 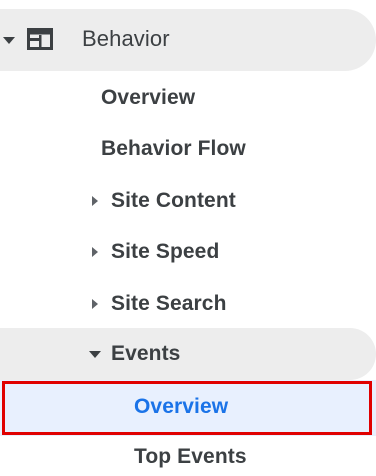 I want to click on sidebar-item-label: Behavior Flow, so click(x=173, y=148).